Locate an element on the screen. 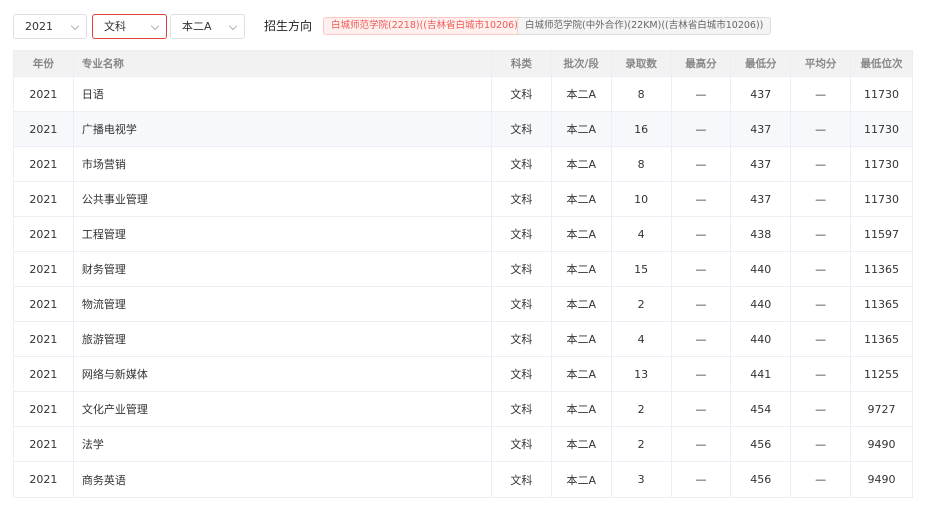 The image size is (934, 518). batch-select: 本二A is located at coordinates (207, 26).